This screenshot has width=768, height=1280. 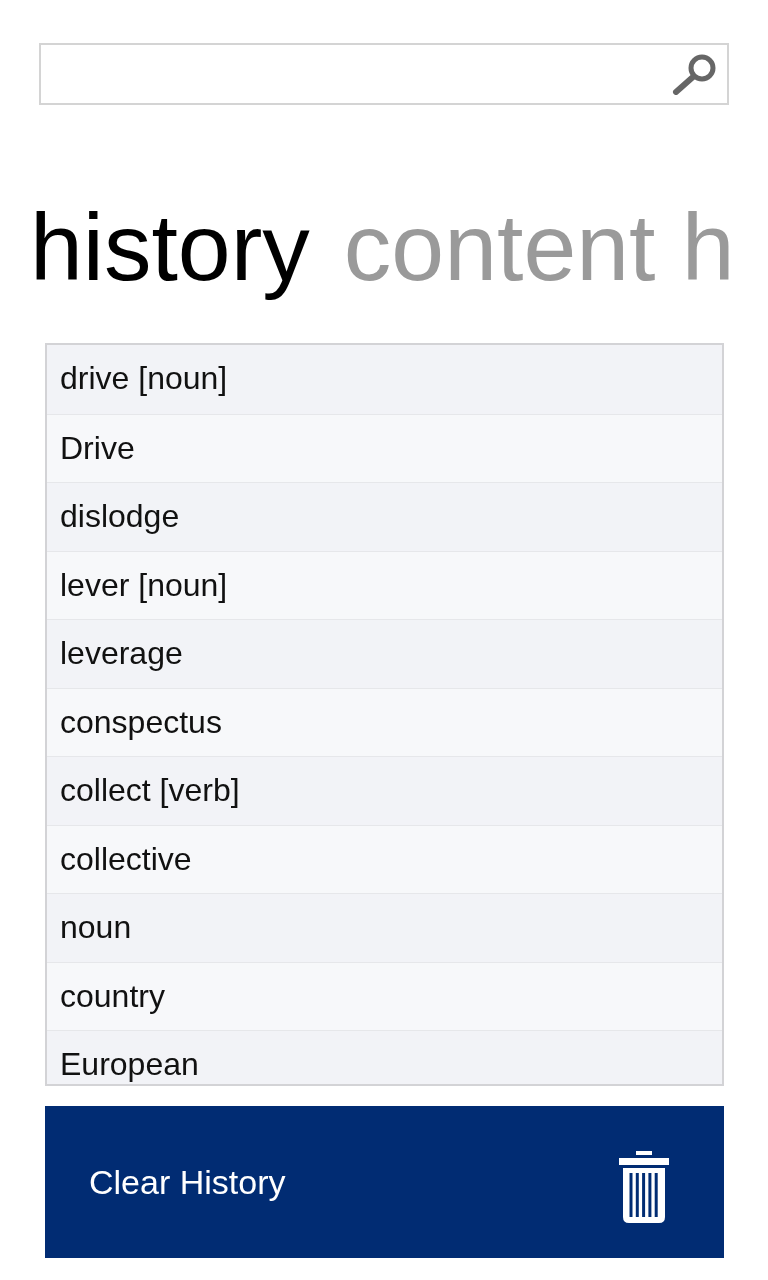 What do you see at coordinates (384, 516) in the screenshot?
I see `history-item: dislodge` at bounding box center [384, 516].